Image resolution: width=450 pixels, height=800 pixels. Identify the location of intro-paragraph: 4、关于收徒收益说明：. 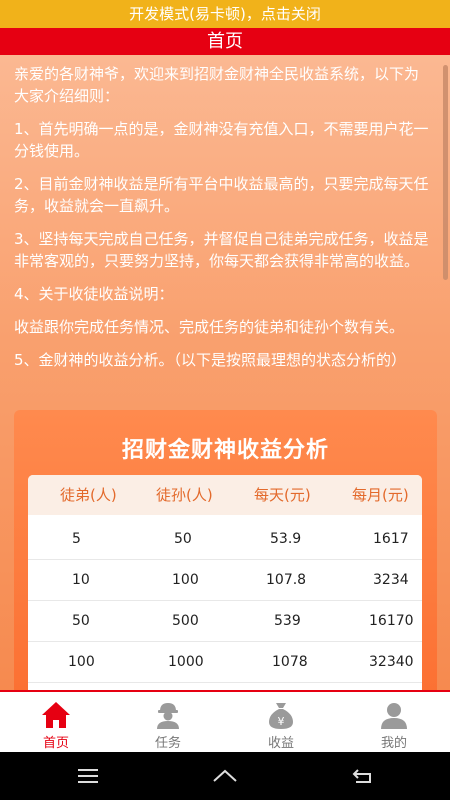
(94, 294).